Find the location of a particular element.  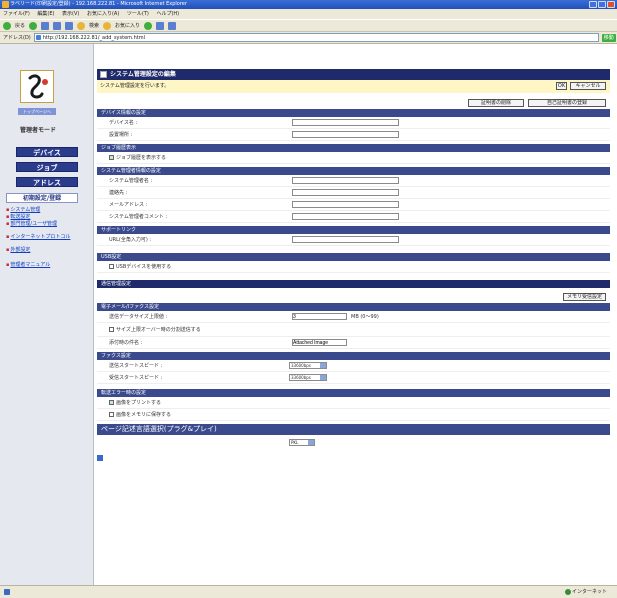

top-page-link: トップページへ is located at coordinates (37, 111).